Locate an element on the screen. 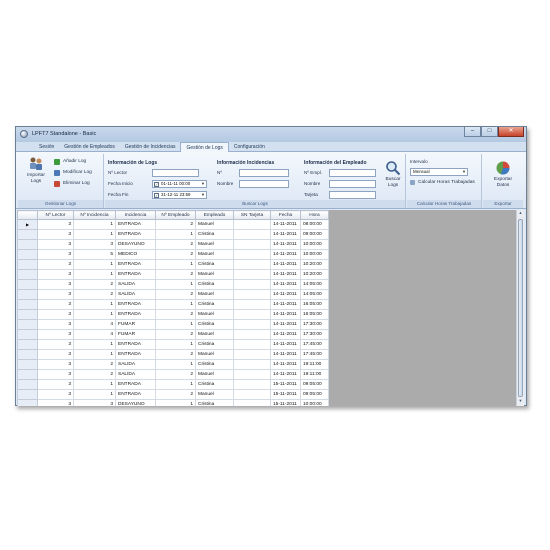 The image size is (550, 550). table-cell: 15-11-2011 is located at coordinates (285, 384).